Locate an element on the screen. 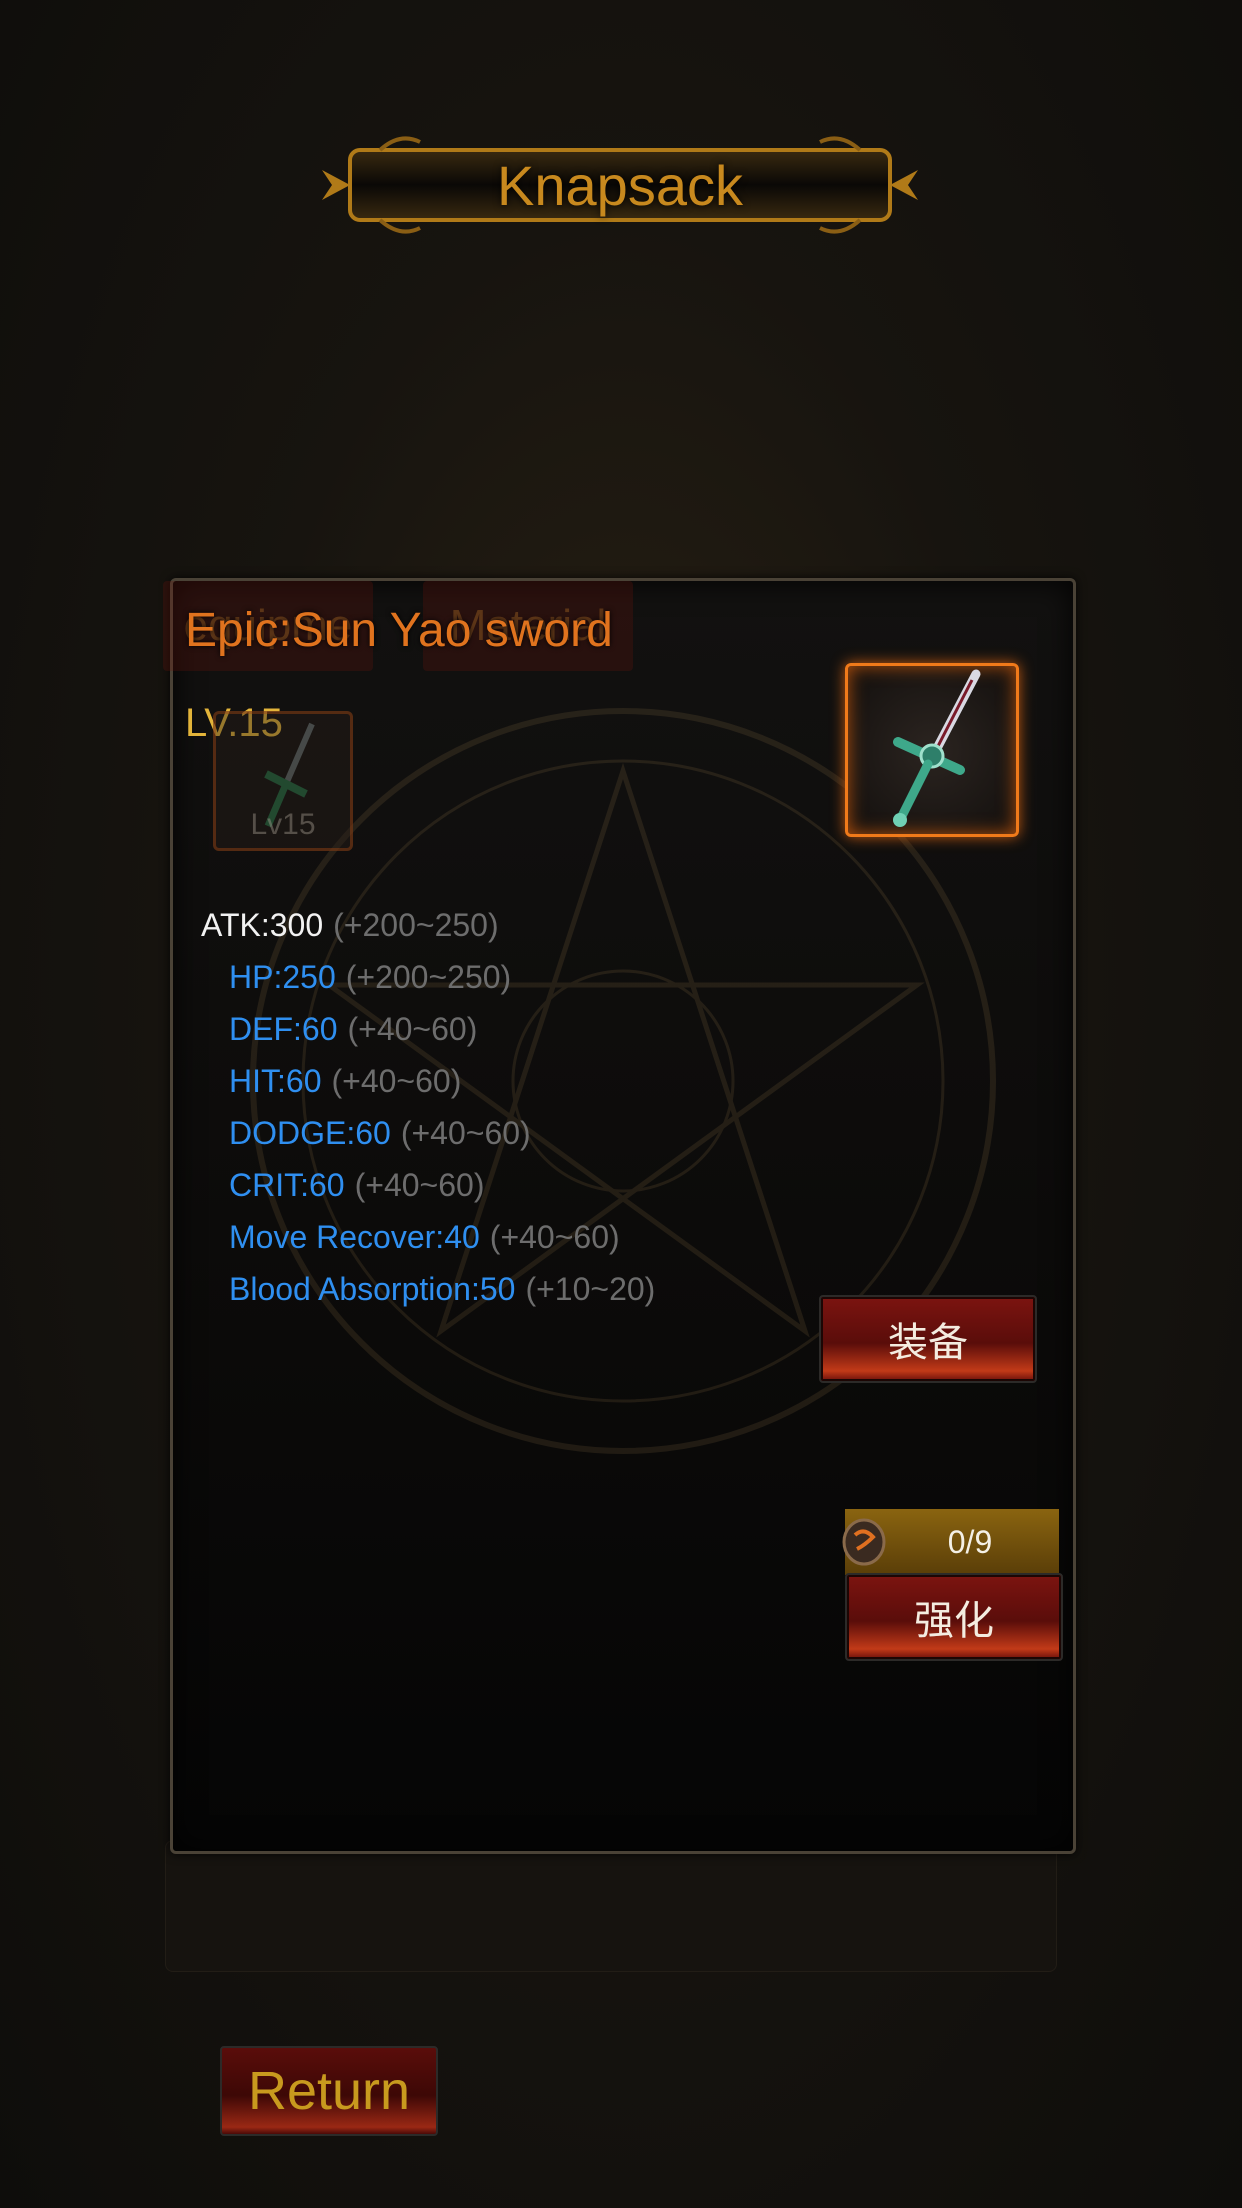 This screenshot has width=1242, height=2208. stat-label: HIT:60 is located at coordinates (275, 1081).